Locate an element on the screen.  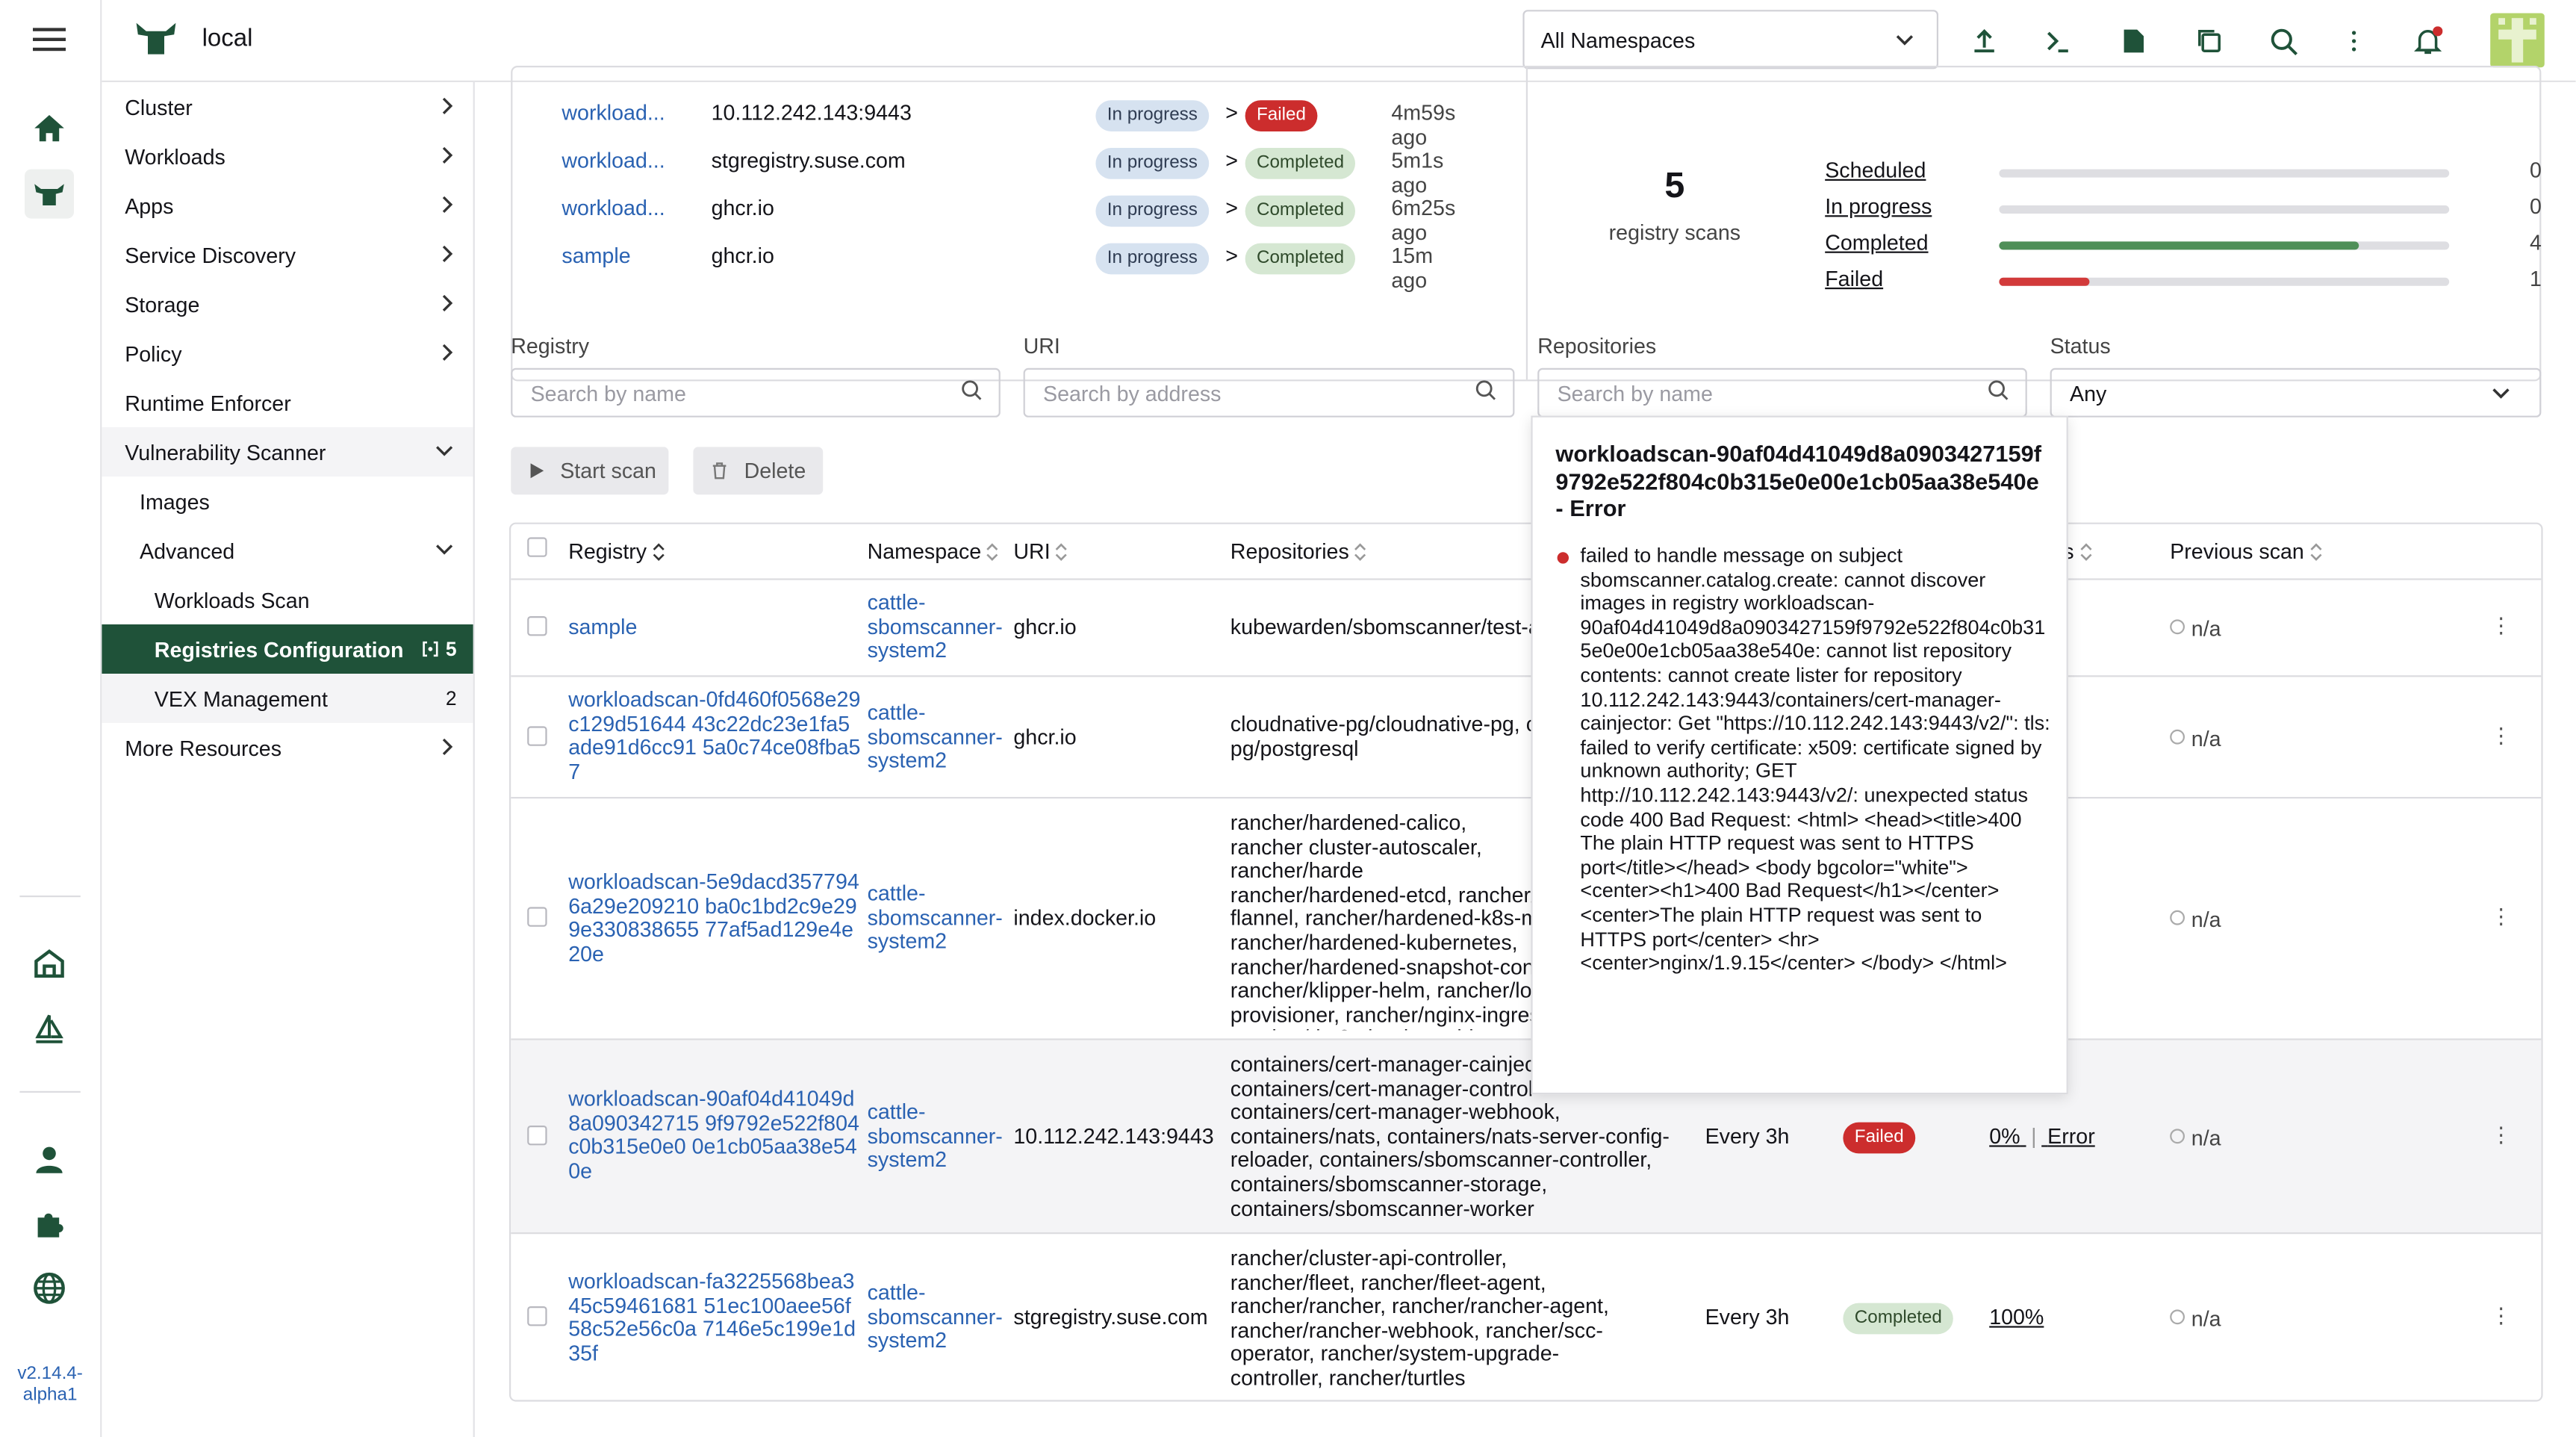
column-header-namespace: Namespace is located at coordinates (934, 551).